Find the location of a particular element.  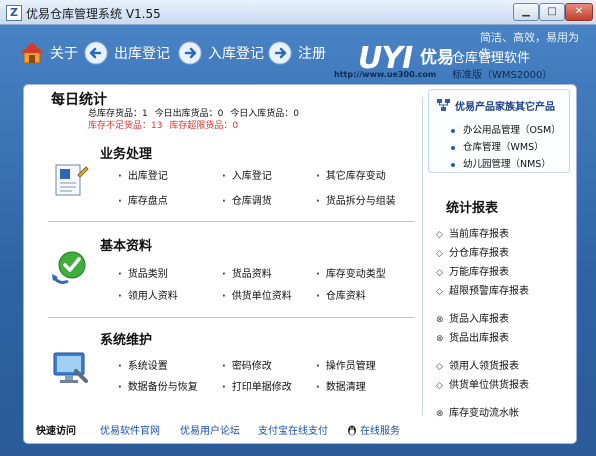

minimize-button: ▁ is located at coordinates (526, 12).